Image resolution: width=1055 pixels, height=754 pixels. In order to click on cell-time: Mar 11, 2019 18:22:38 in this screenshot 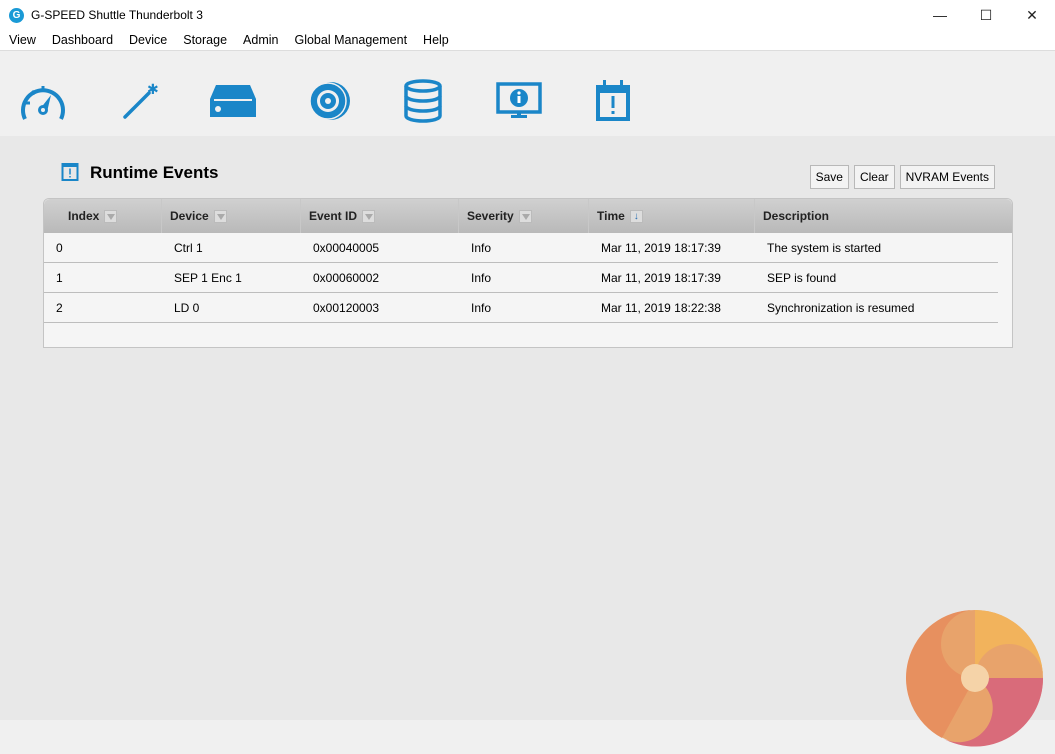, I will do `click(661, 307)`.